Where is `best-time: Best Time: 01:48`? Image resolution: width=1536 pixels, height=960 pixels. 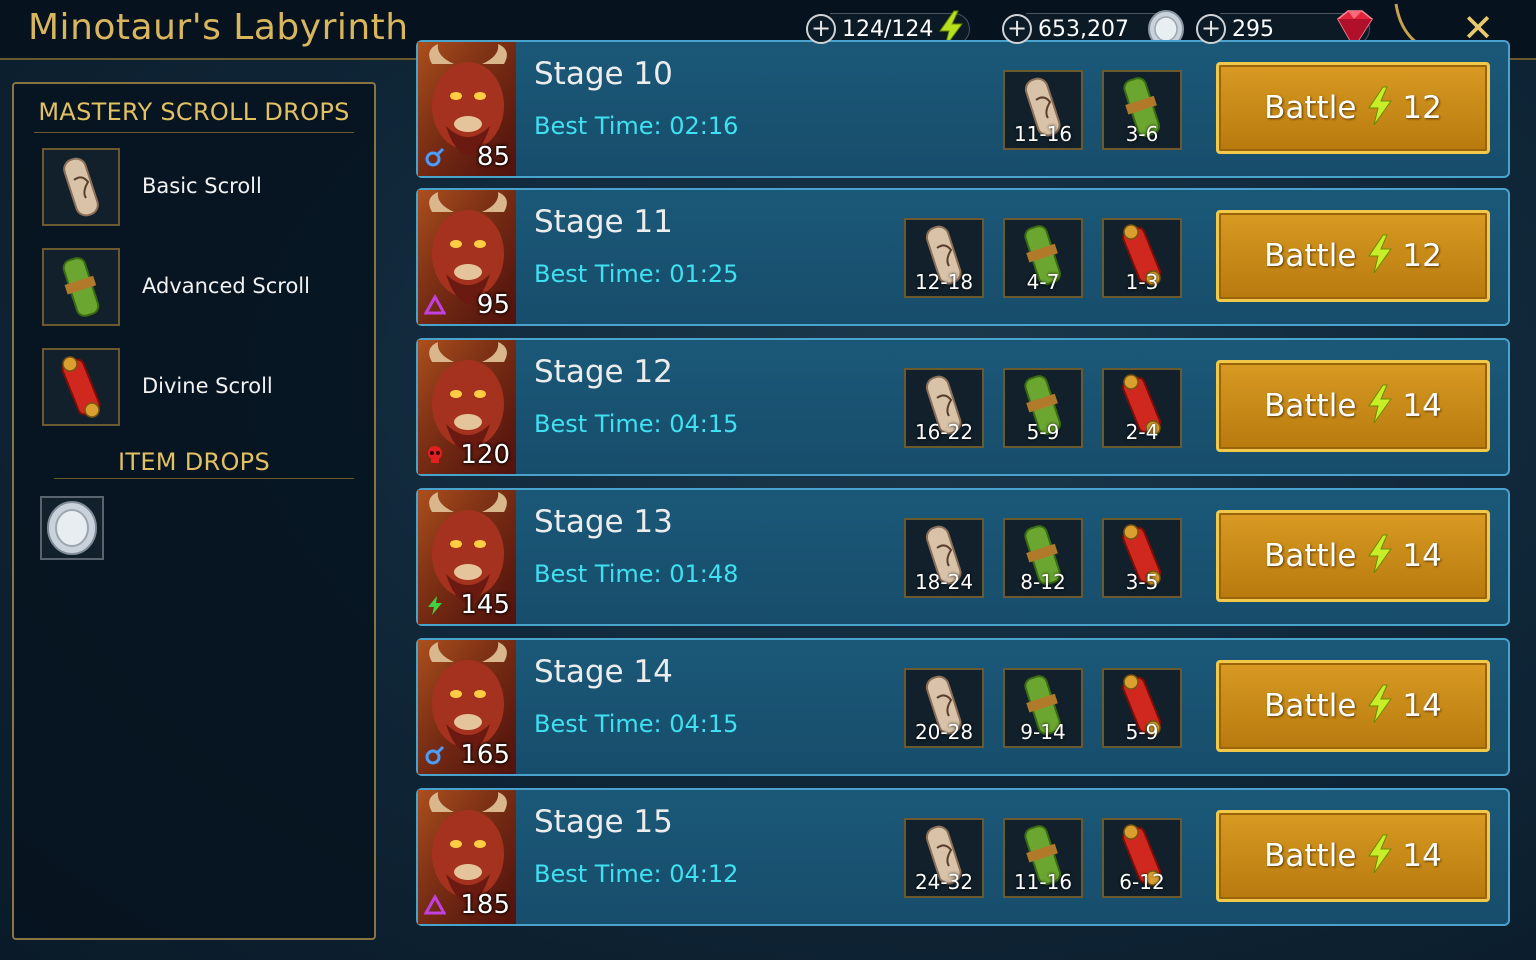
best-time: Best Time: 01:48 is located at coordinates (636, 574).